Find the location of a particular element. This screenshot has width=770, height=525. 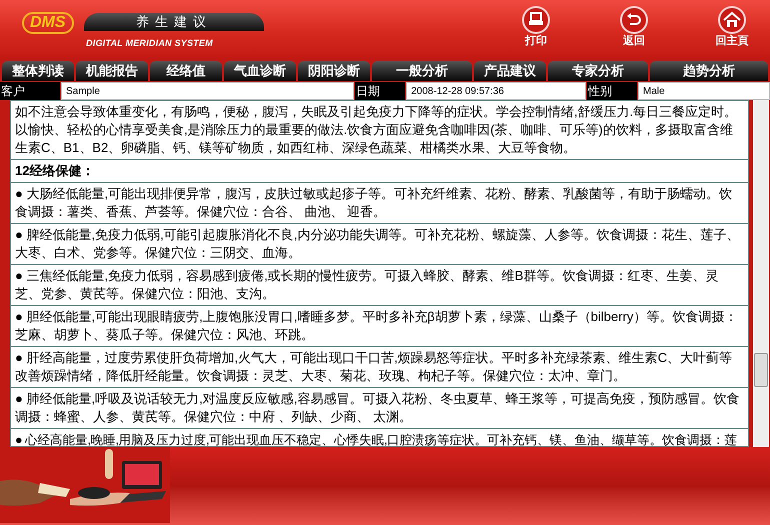

paragraph: ● 三焦经低能量,免疫力低弱，容易感到疲倦,或长期的慢性疲劳。可摄入蜂胶、酵素、维B群等。饮食调摄：红枣、生姜、灵芝、党参、黄芪等。保健穴位：阳池、支沟。 is located at coordinates (379, 285).